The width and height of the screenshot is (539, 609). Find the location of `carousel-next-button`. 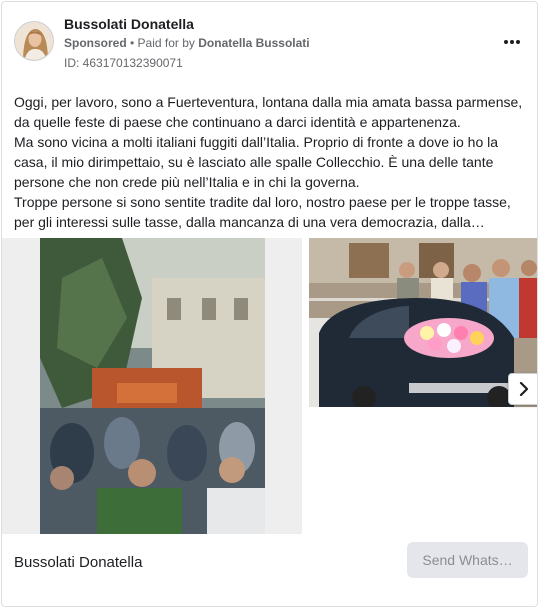

carousel-next-button is located at coordinates (522, 389).